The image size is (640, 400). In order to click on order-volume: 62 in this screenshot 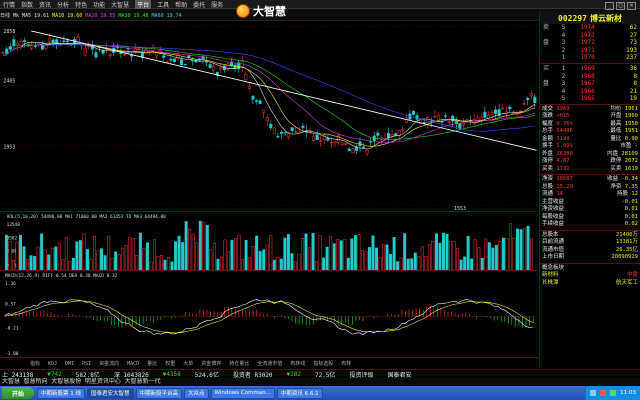, I will do `click(633, 27)`.